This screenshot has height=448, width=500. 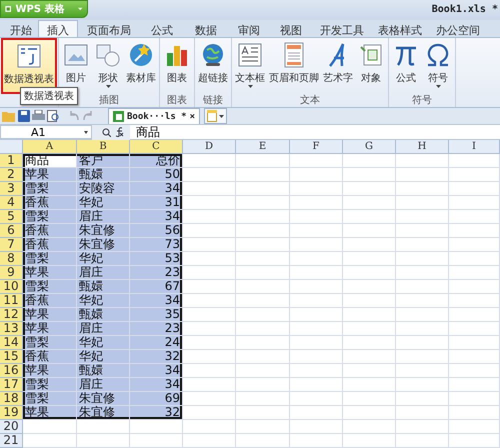 I want to click on table-cell: 31, so click(x=156, y=203).